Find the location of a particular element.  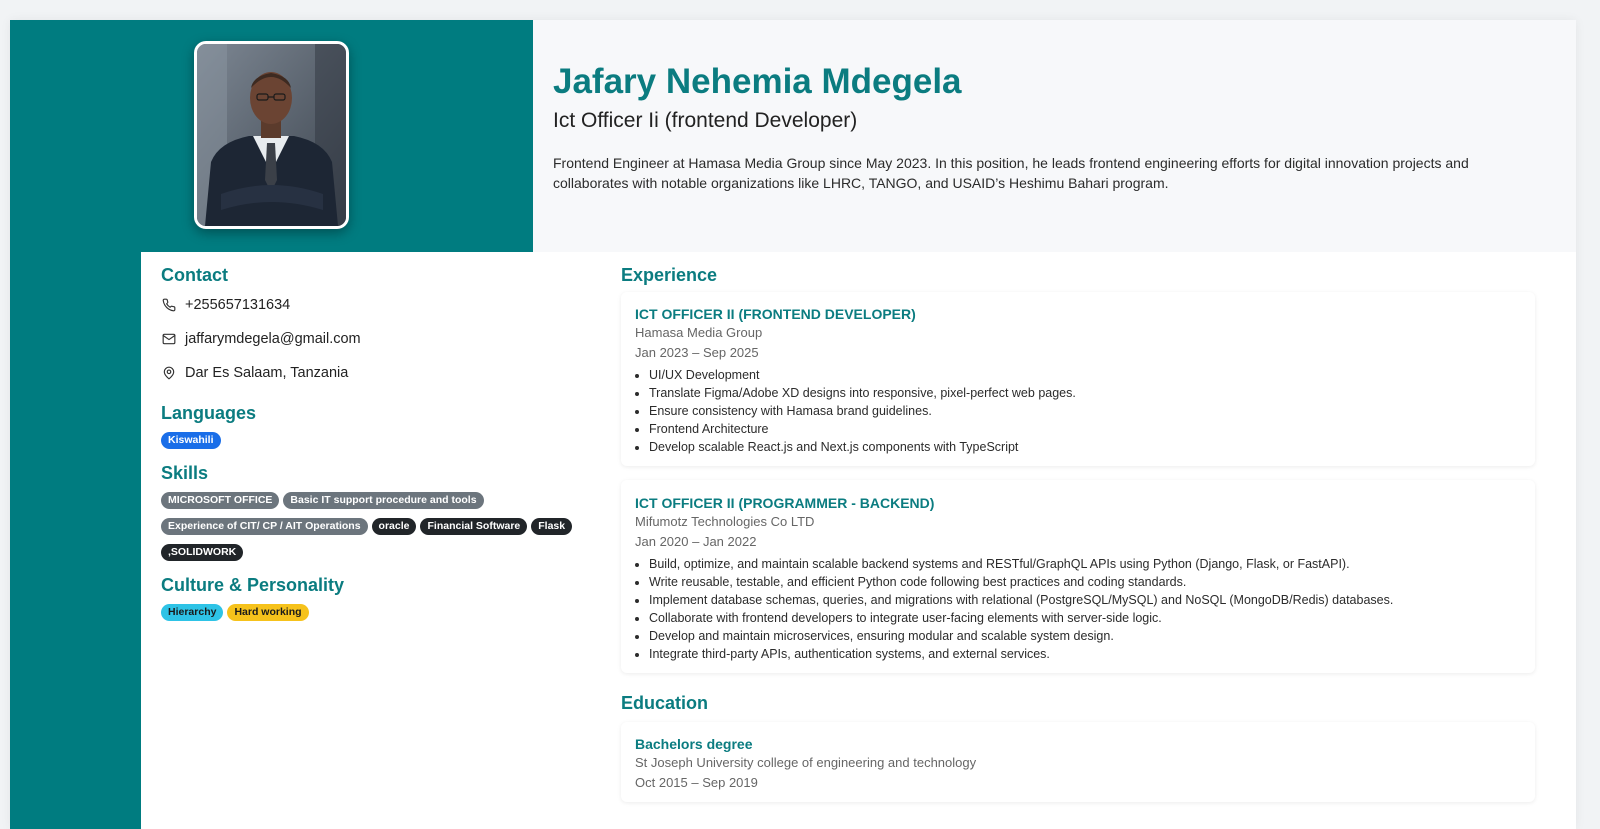

degree-title: Bachelors degree is located at coordinates (694, 744).